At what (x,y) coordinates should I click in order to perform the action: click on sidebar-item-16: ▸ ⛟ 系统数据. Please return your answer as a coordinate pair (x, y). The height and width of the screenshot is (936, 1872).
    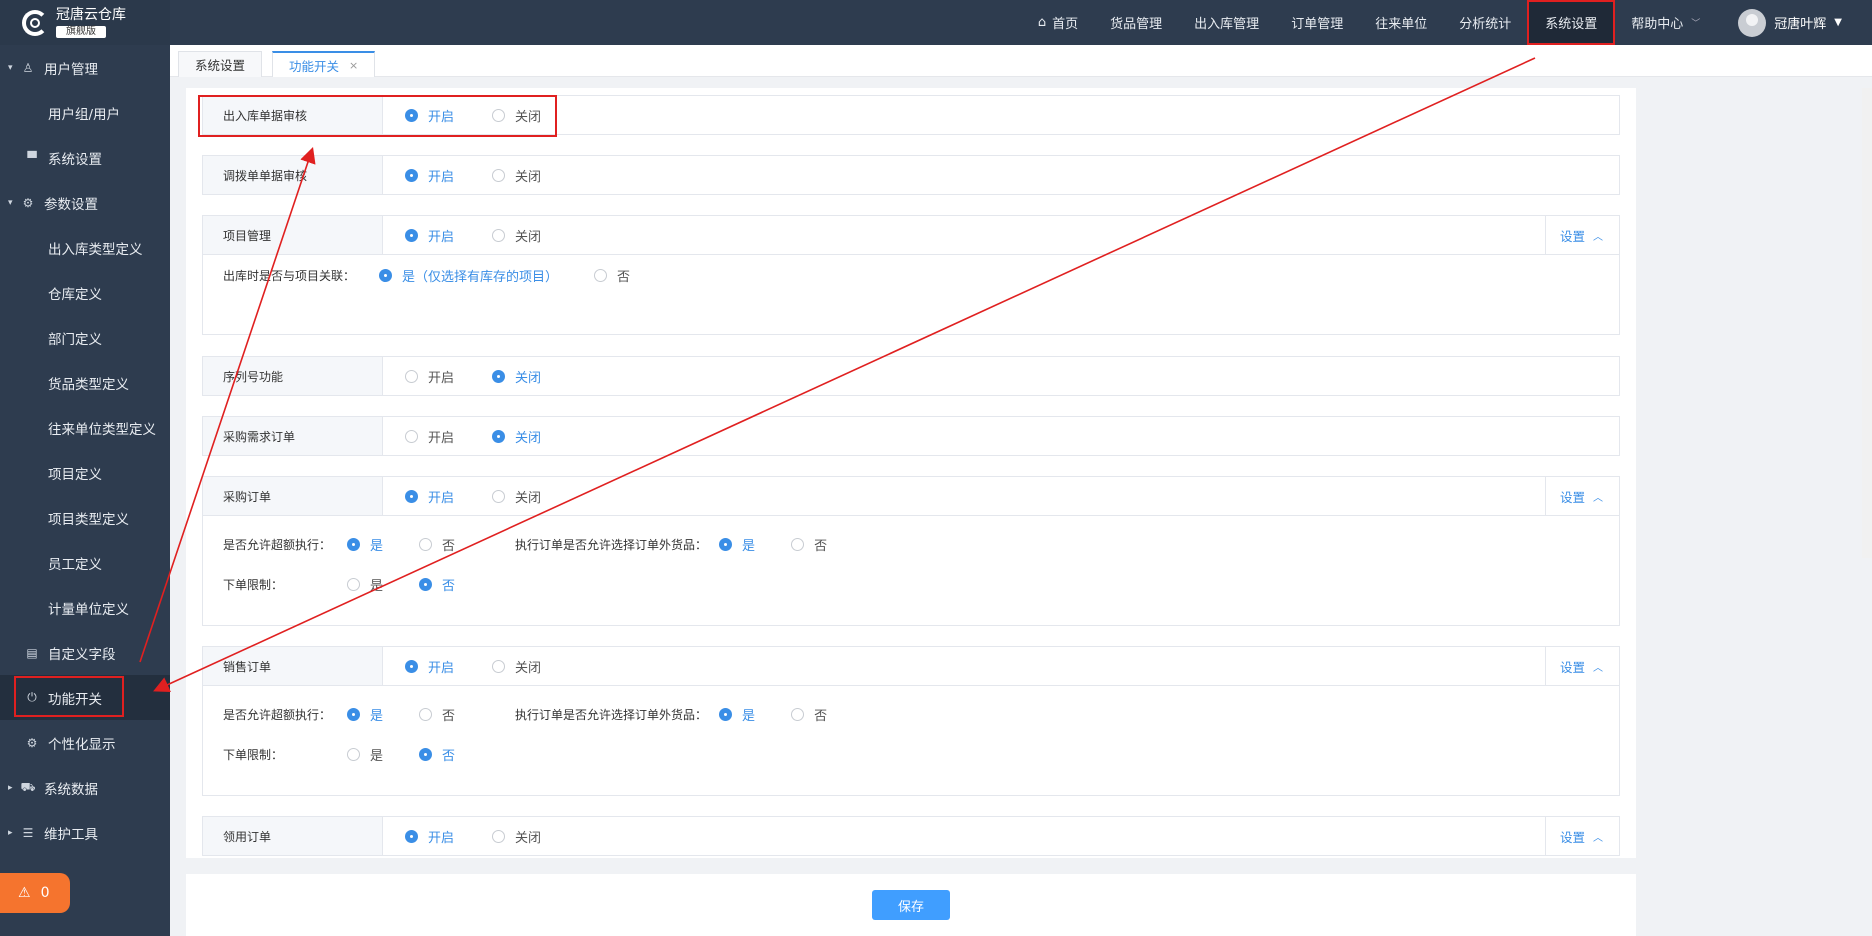
    Looking at the image, I should click on (85, 787).